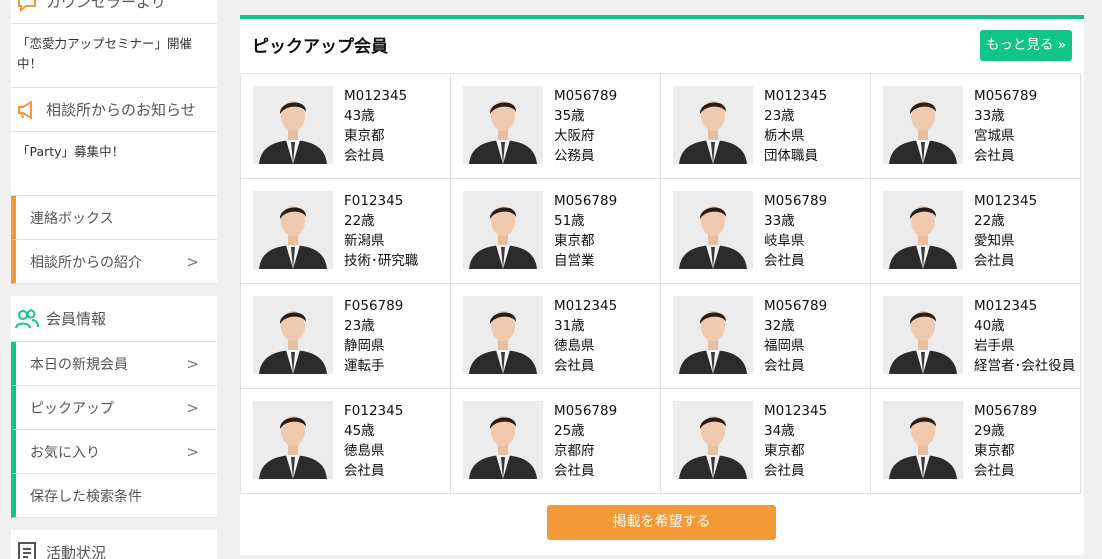 Image resolution: width=1102 pixels, height=559 pixels. I want to click on member-panel: 会員情報 本日の新規会員 > ピックアップ > お気に入り > 保存した検索条件, so click(114, 407).